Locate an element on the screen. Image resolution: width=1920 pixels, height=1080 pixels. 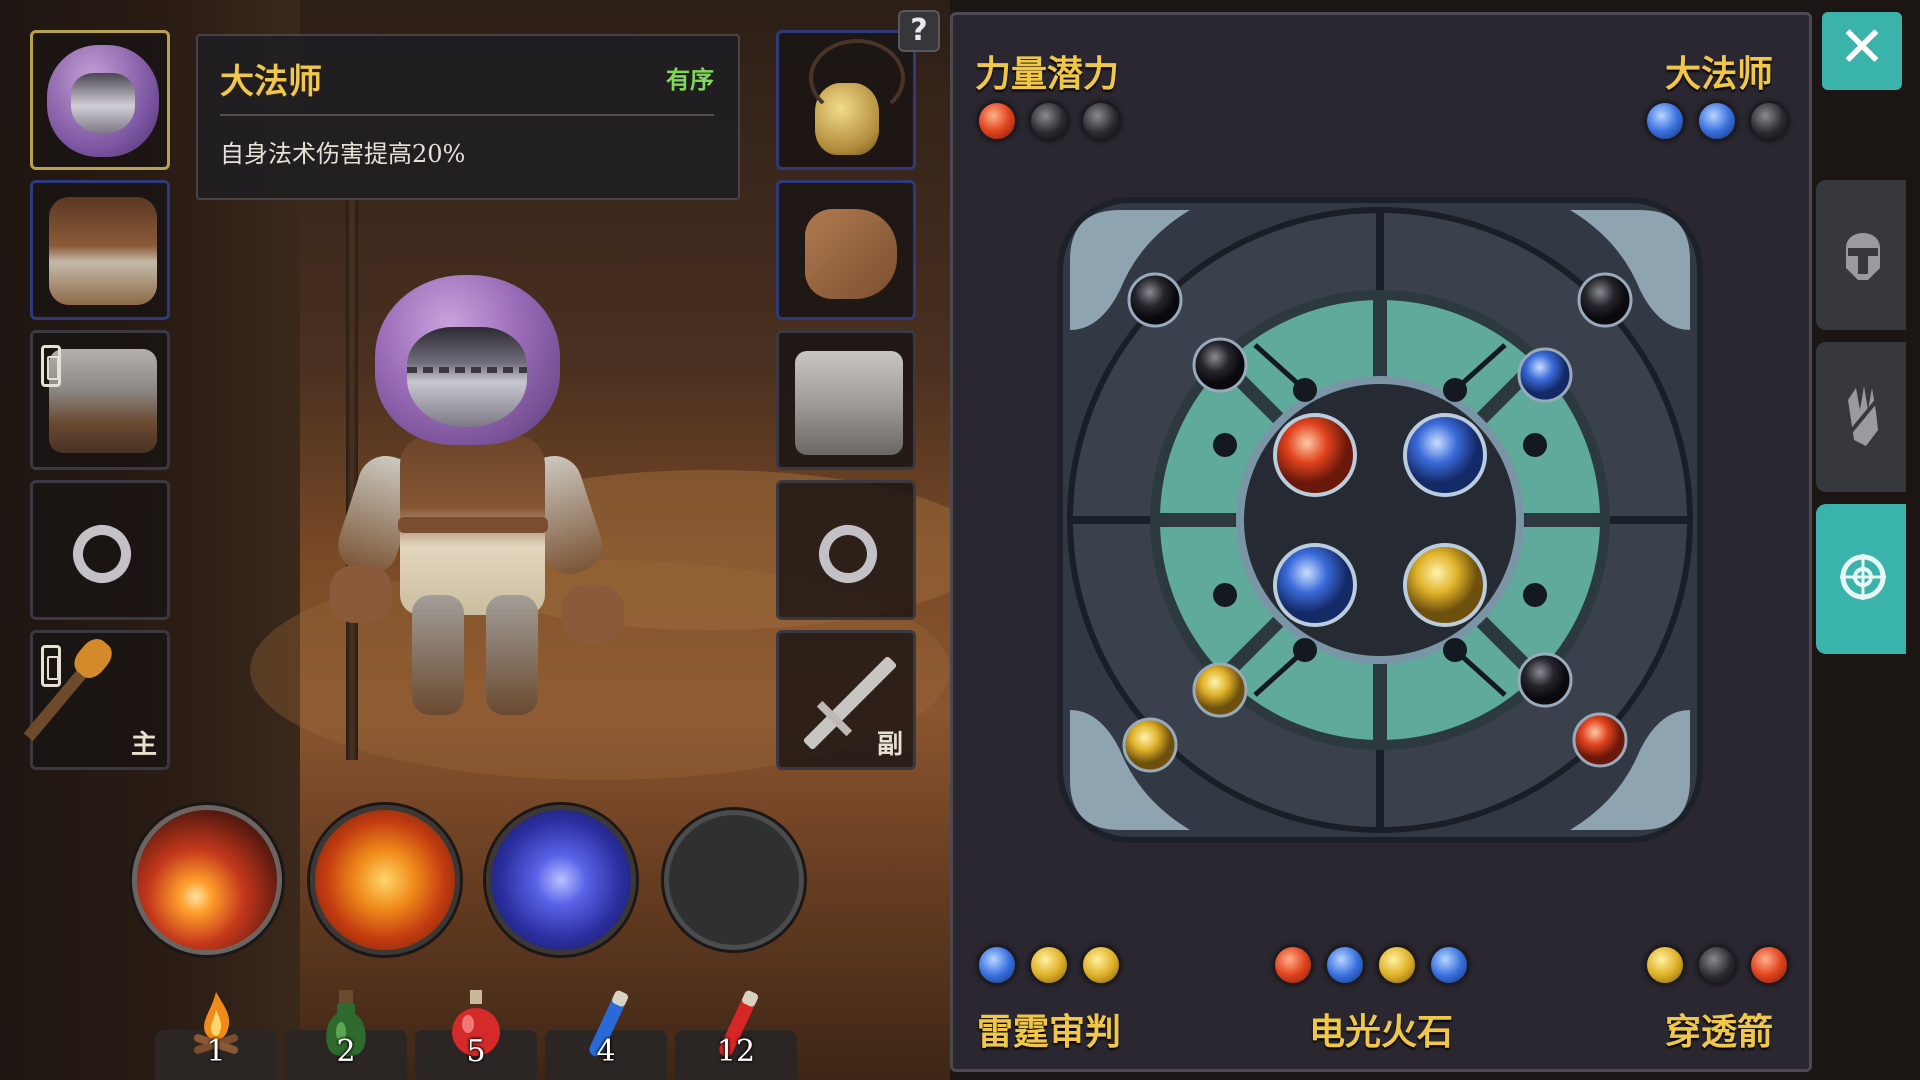
set-title-right: 穿透箭 is located at coordinates (1718, 1032).